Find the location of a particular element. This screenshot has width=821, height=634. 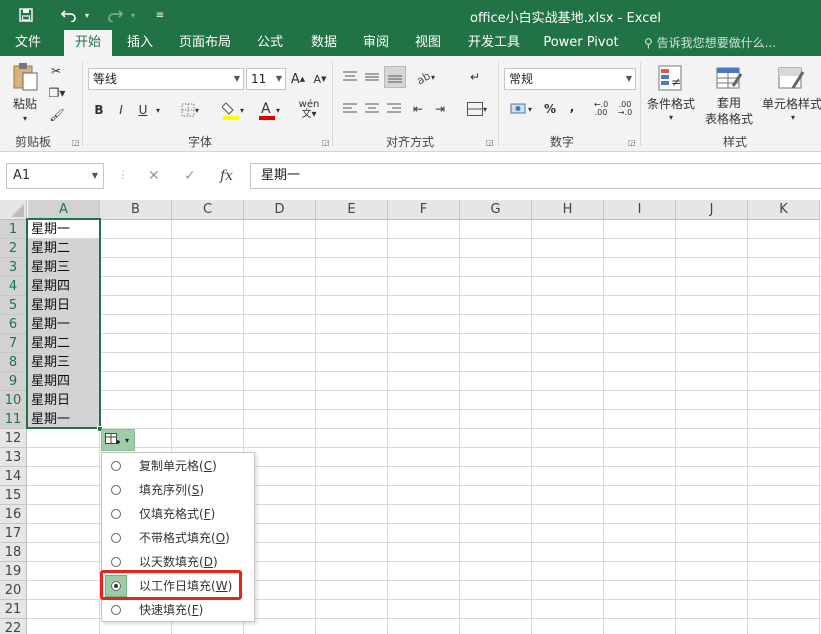

cell-a10: 星期日 is located at coordinates (64, 400).